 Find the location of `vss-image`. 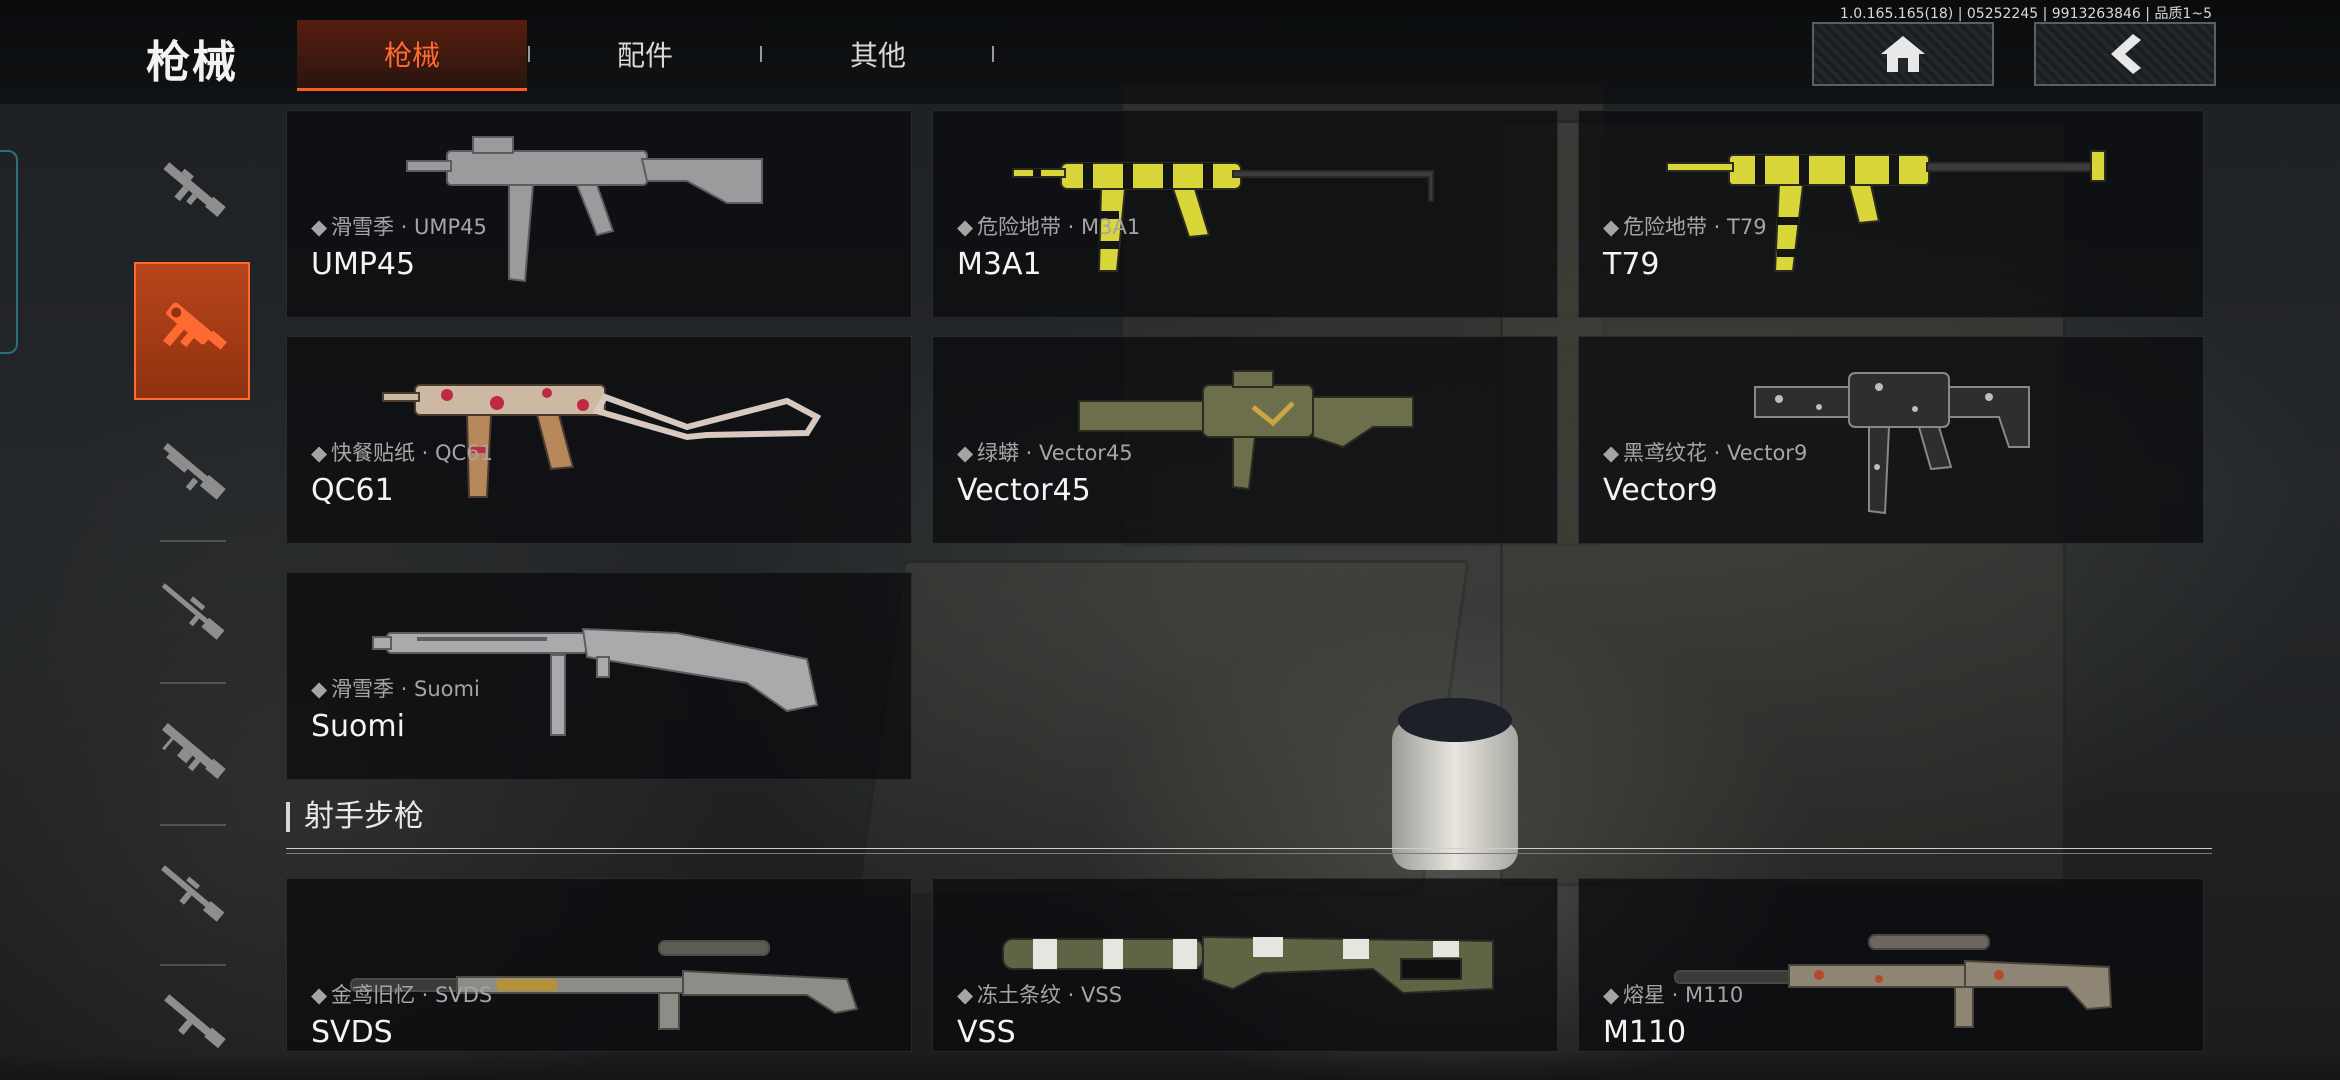

vss-image is located at coordinates (1248, 965).